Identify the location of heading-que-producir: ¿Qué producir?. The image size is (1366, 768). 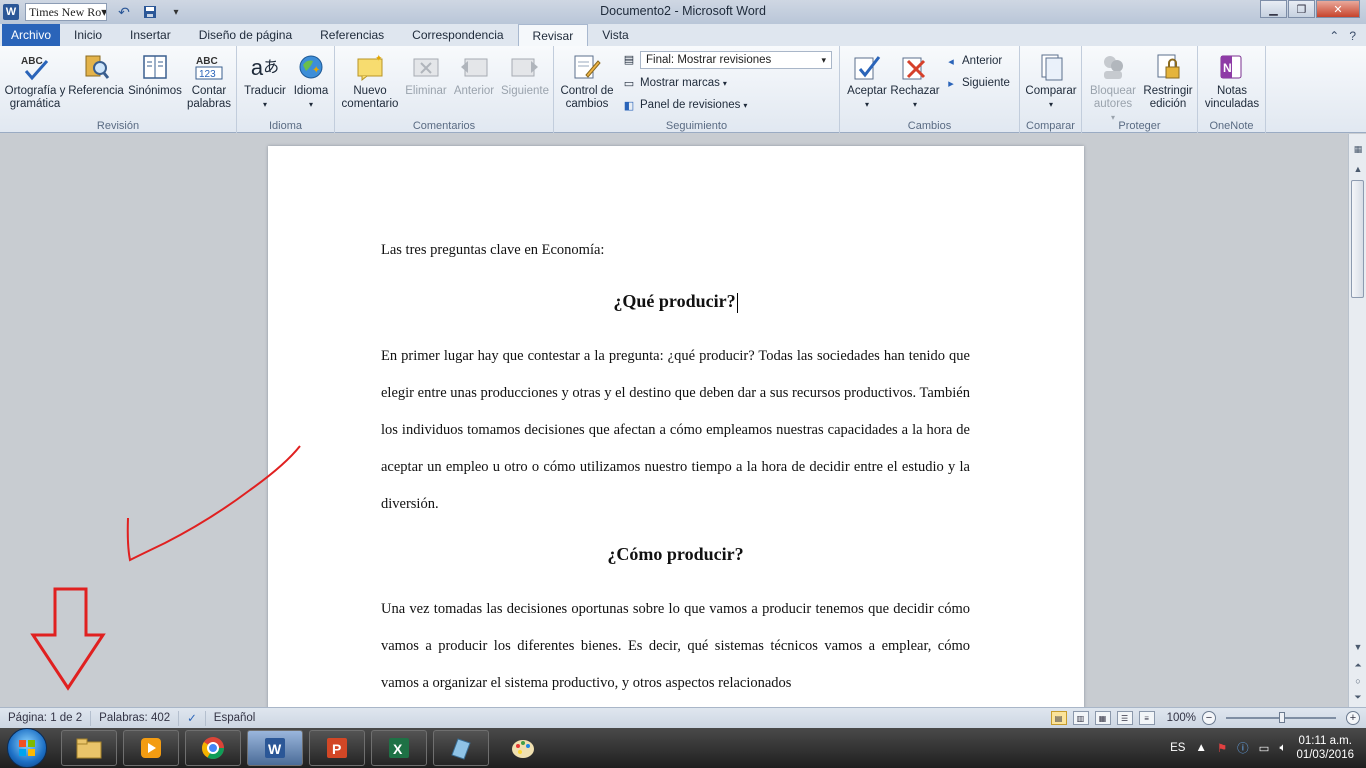
(675, 302).